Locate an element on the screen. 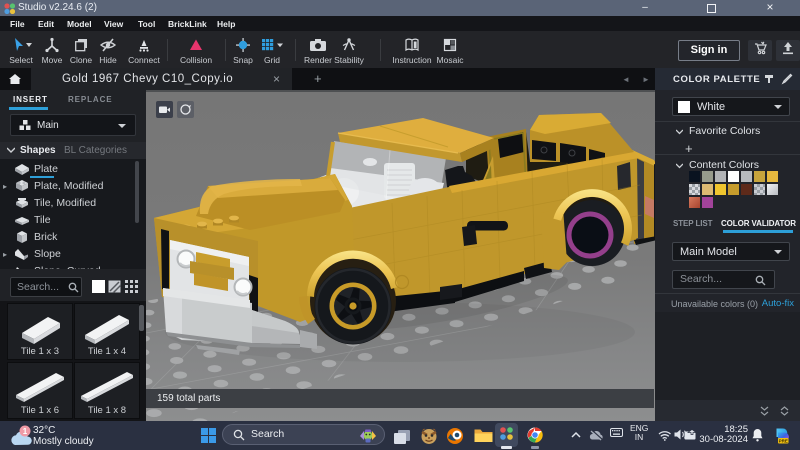 The image size is (800, 450). svg-text: PRE is located at coordinates (783, 441).